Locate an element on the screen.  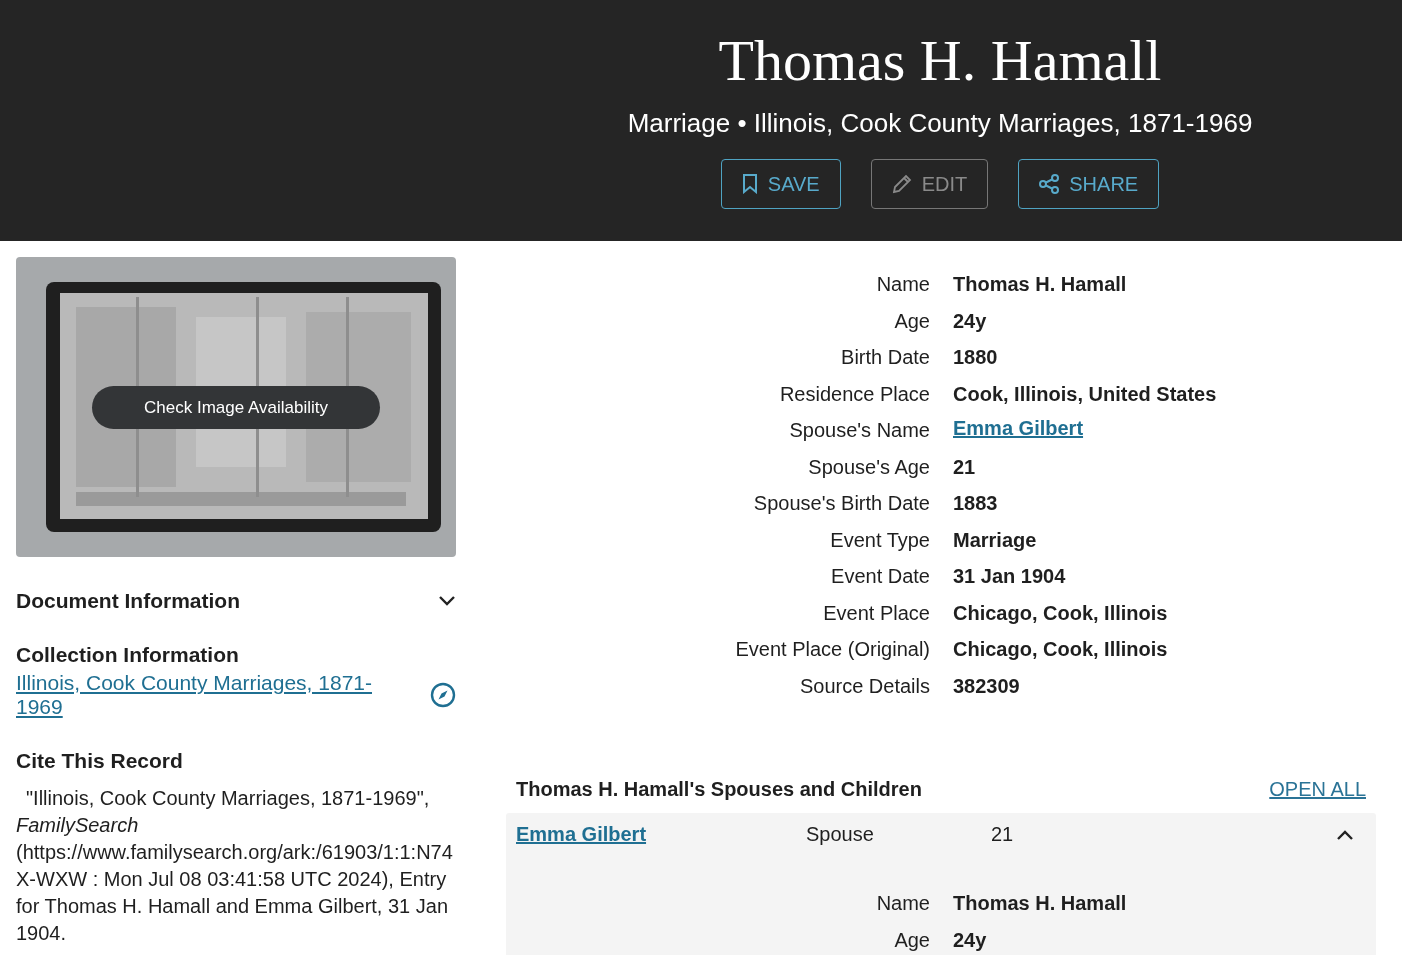
section-title: Thomas H. Hamall's Spouses and Children is located at coordinates (719, 789).